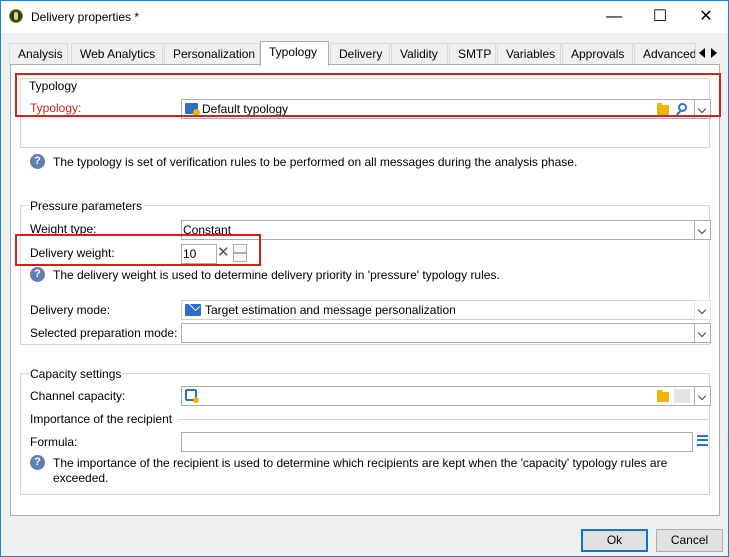  What do you see at coordinates (529, 53) in the screenshot?
I see `tab-variables: Variables` at bounding box center [529, 53].